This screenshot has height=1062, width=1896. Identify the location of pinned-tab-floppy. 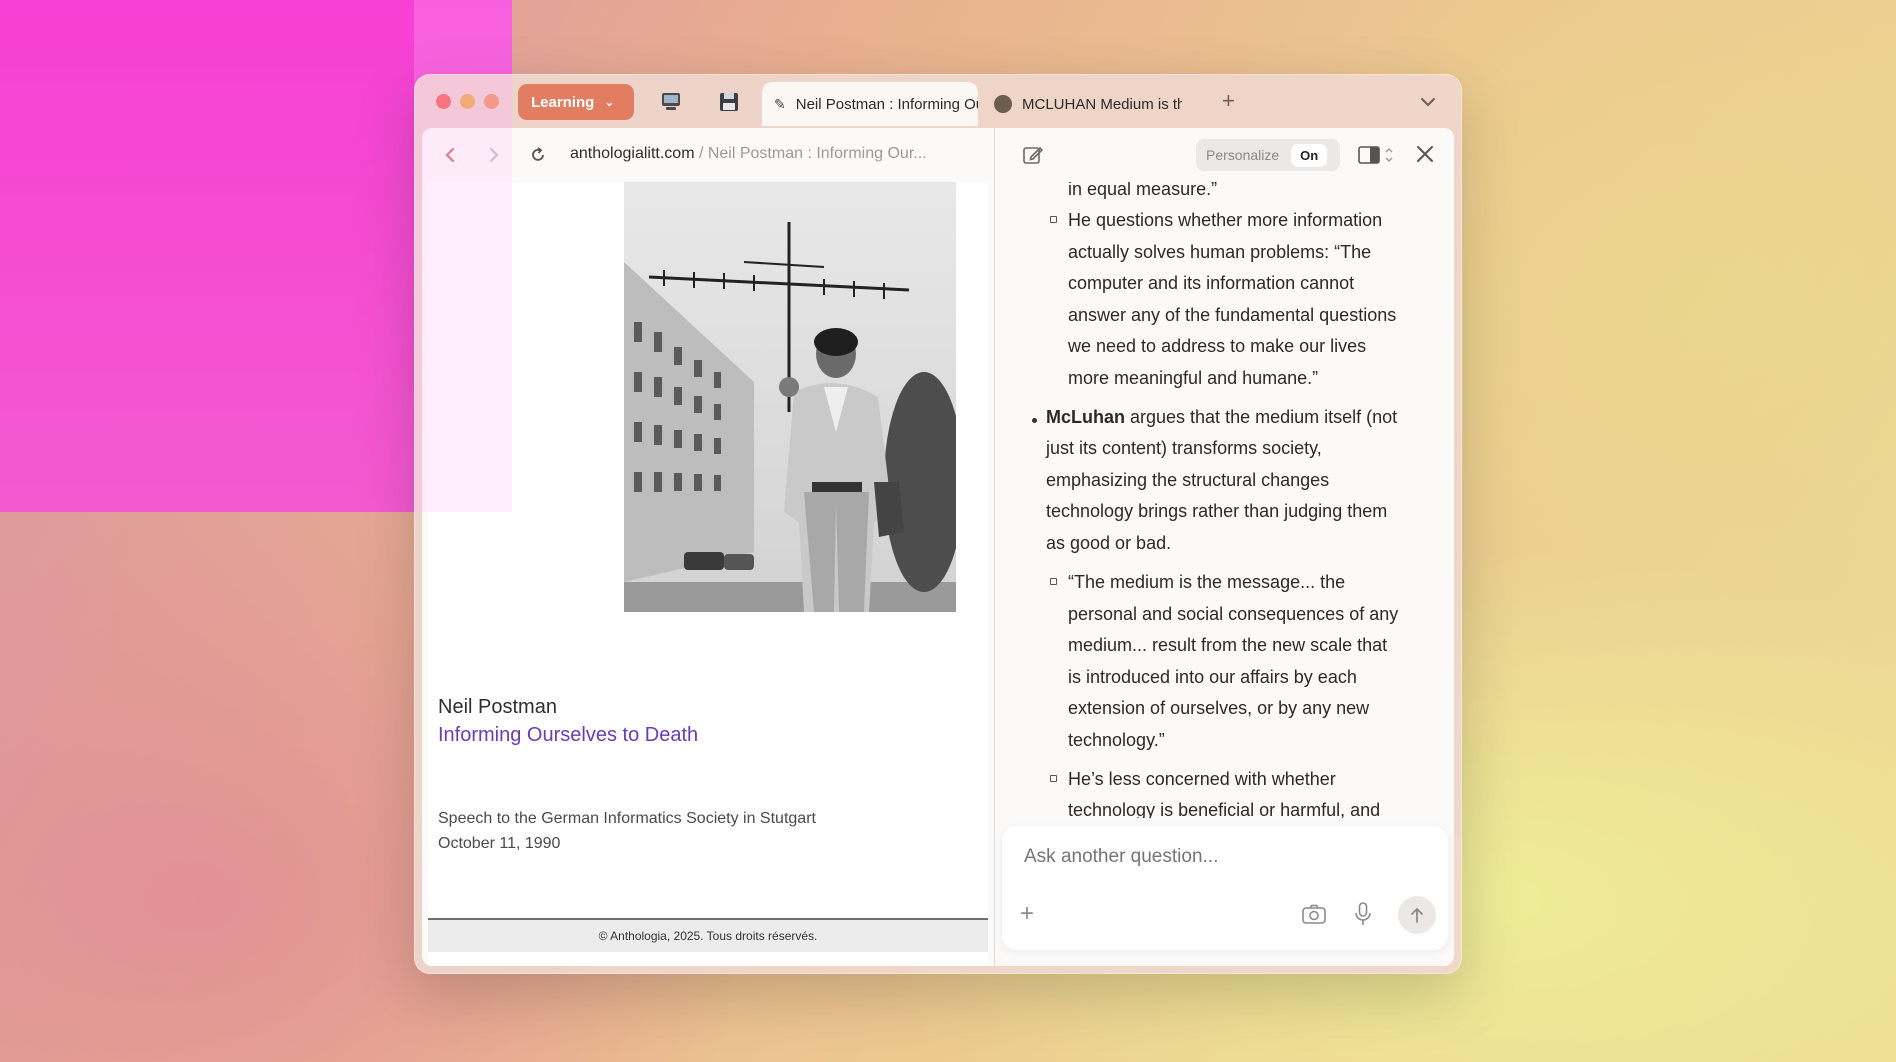
(729, 102).